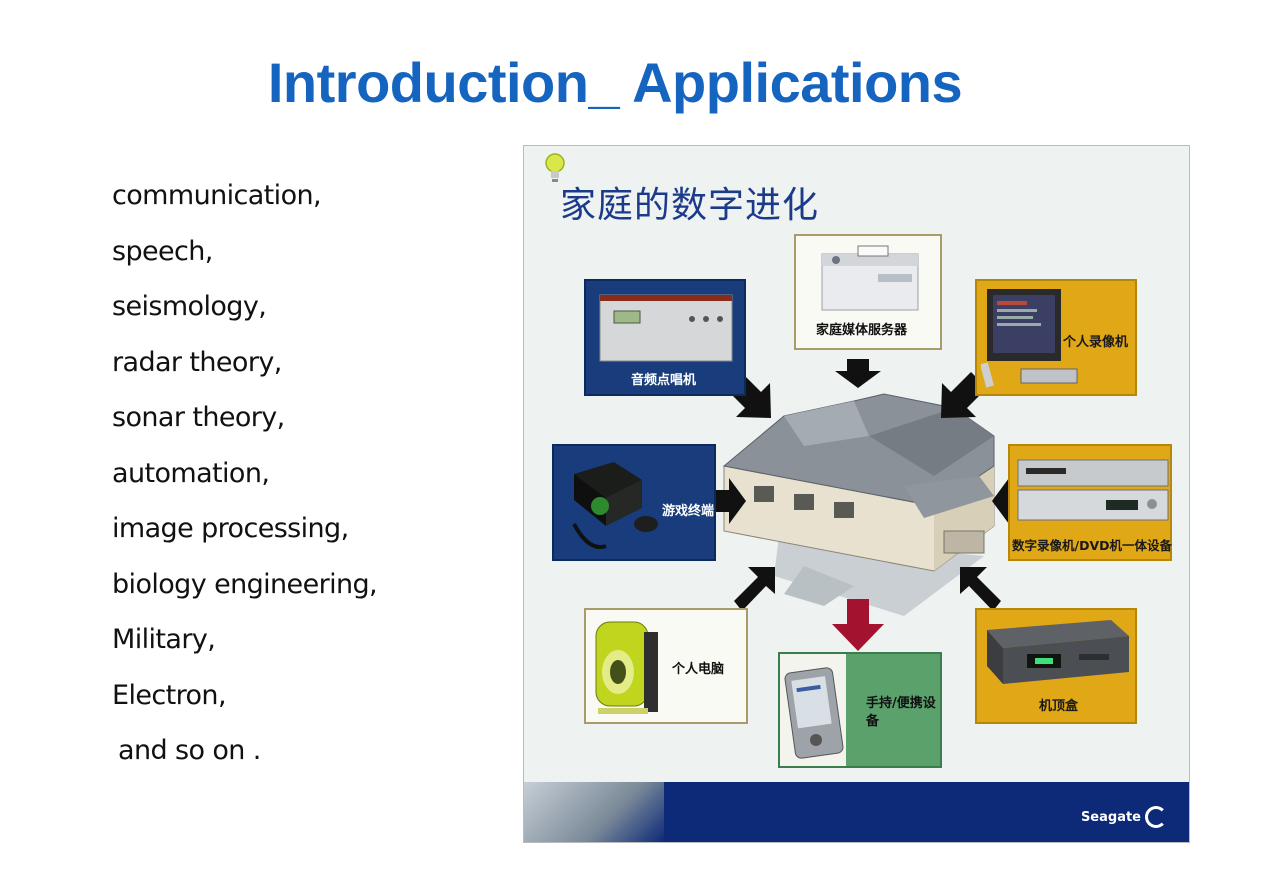 The height and width of the screenshot is (886, 1280). I want to click on list-item: seismology,, so click(189, 306).